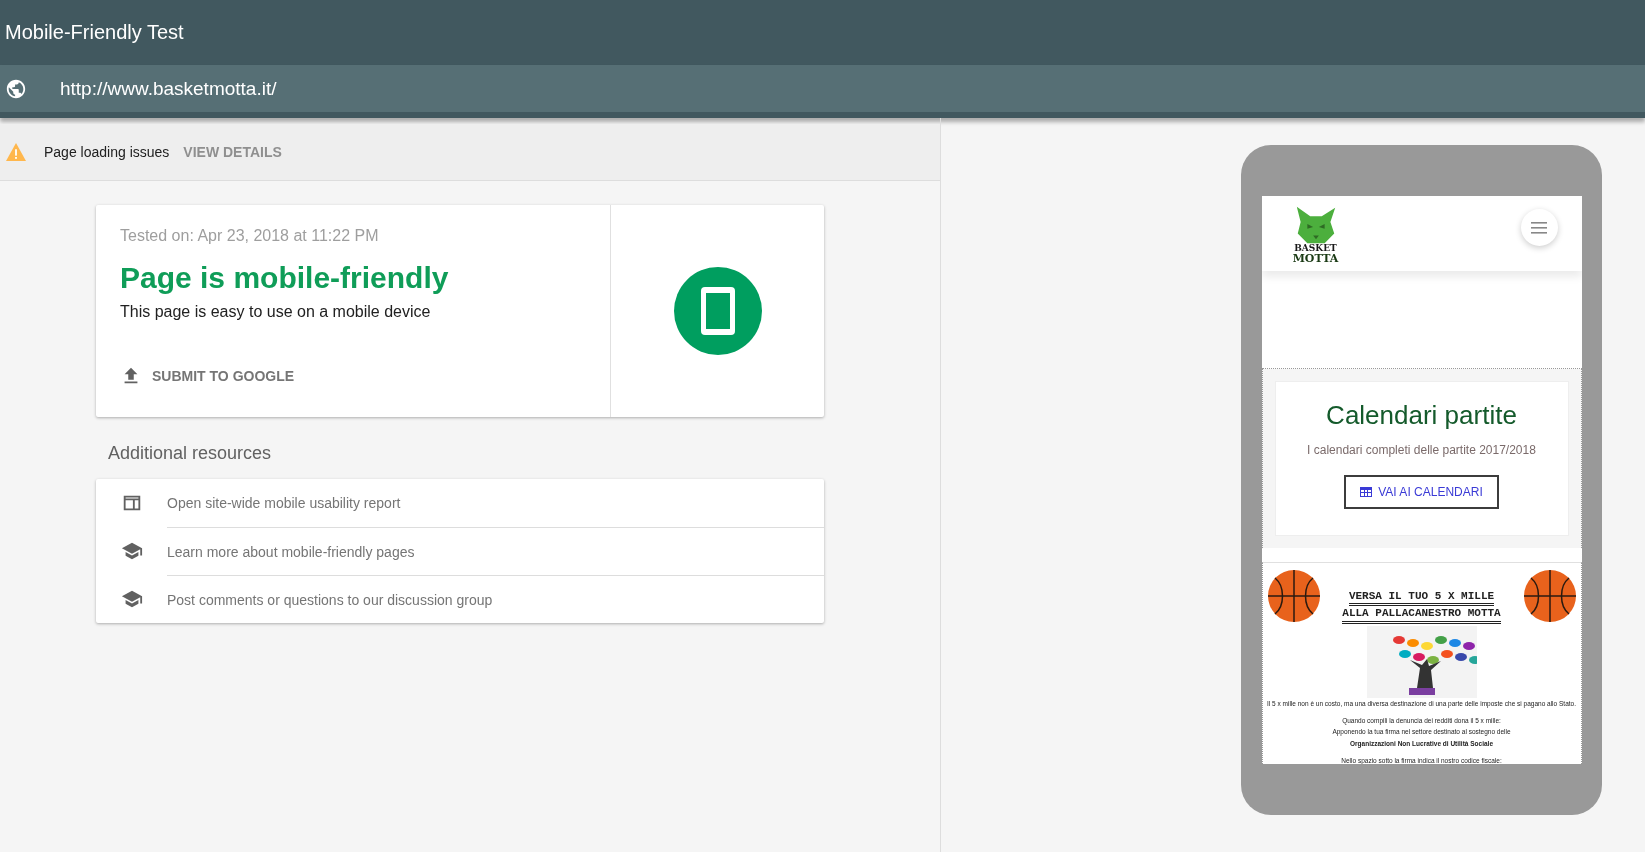  I want to click on phone-icon, so click(717, 311).